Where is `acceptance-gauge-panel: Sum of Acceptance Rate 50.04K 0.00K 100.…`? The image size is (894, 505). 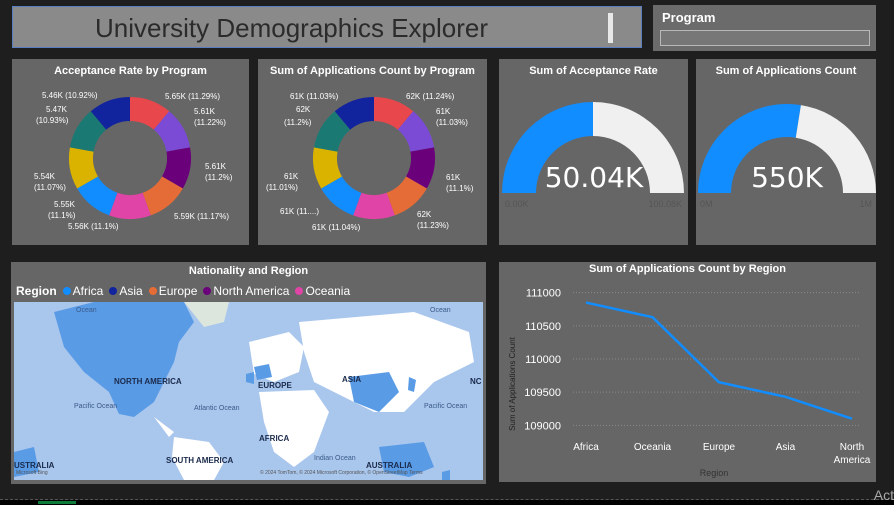
acceptance-gauge-panel: Sum of Acceptance Rate 50.04K 0.00K 100.… is located at coordinates (593, 152).